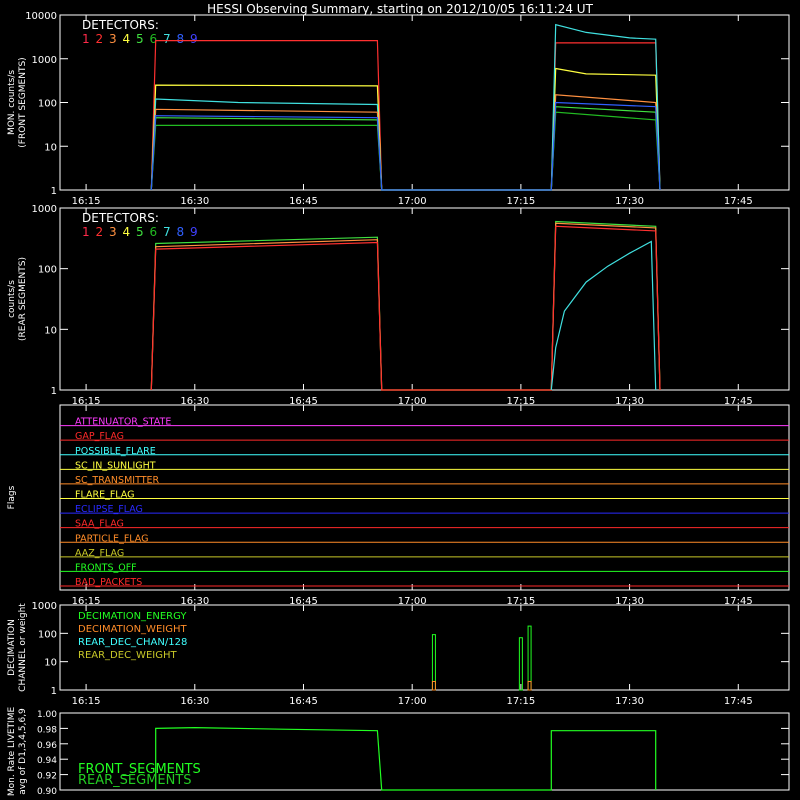 Image resolution: width=800 pixels, height=800 pixels. I want to click on y-tick-label: 0.96, so click(47, 746).